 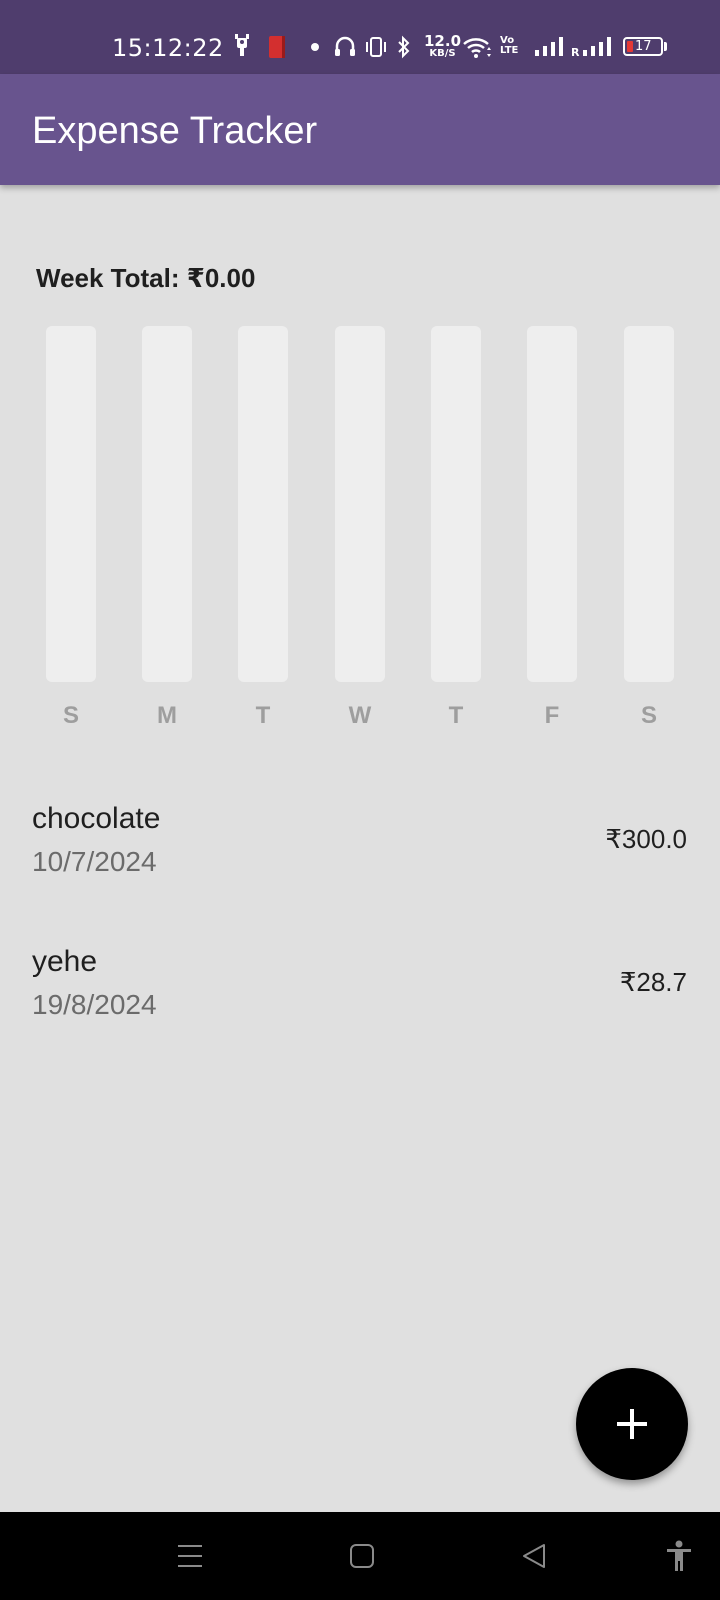 I want to click on navigation-bar, so click(x=360, y=1556).